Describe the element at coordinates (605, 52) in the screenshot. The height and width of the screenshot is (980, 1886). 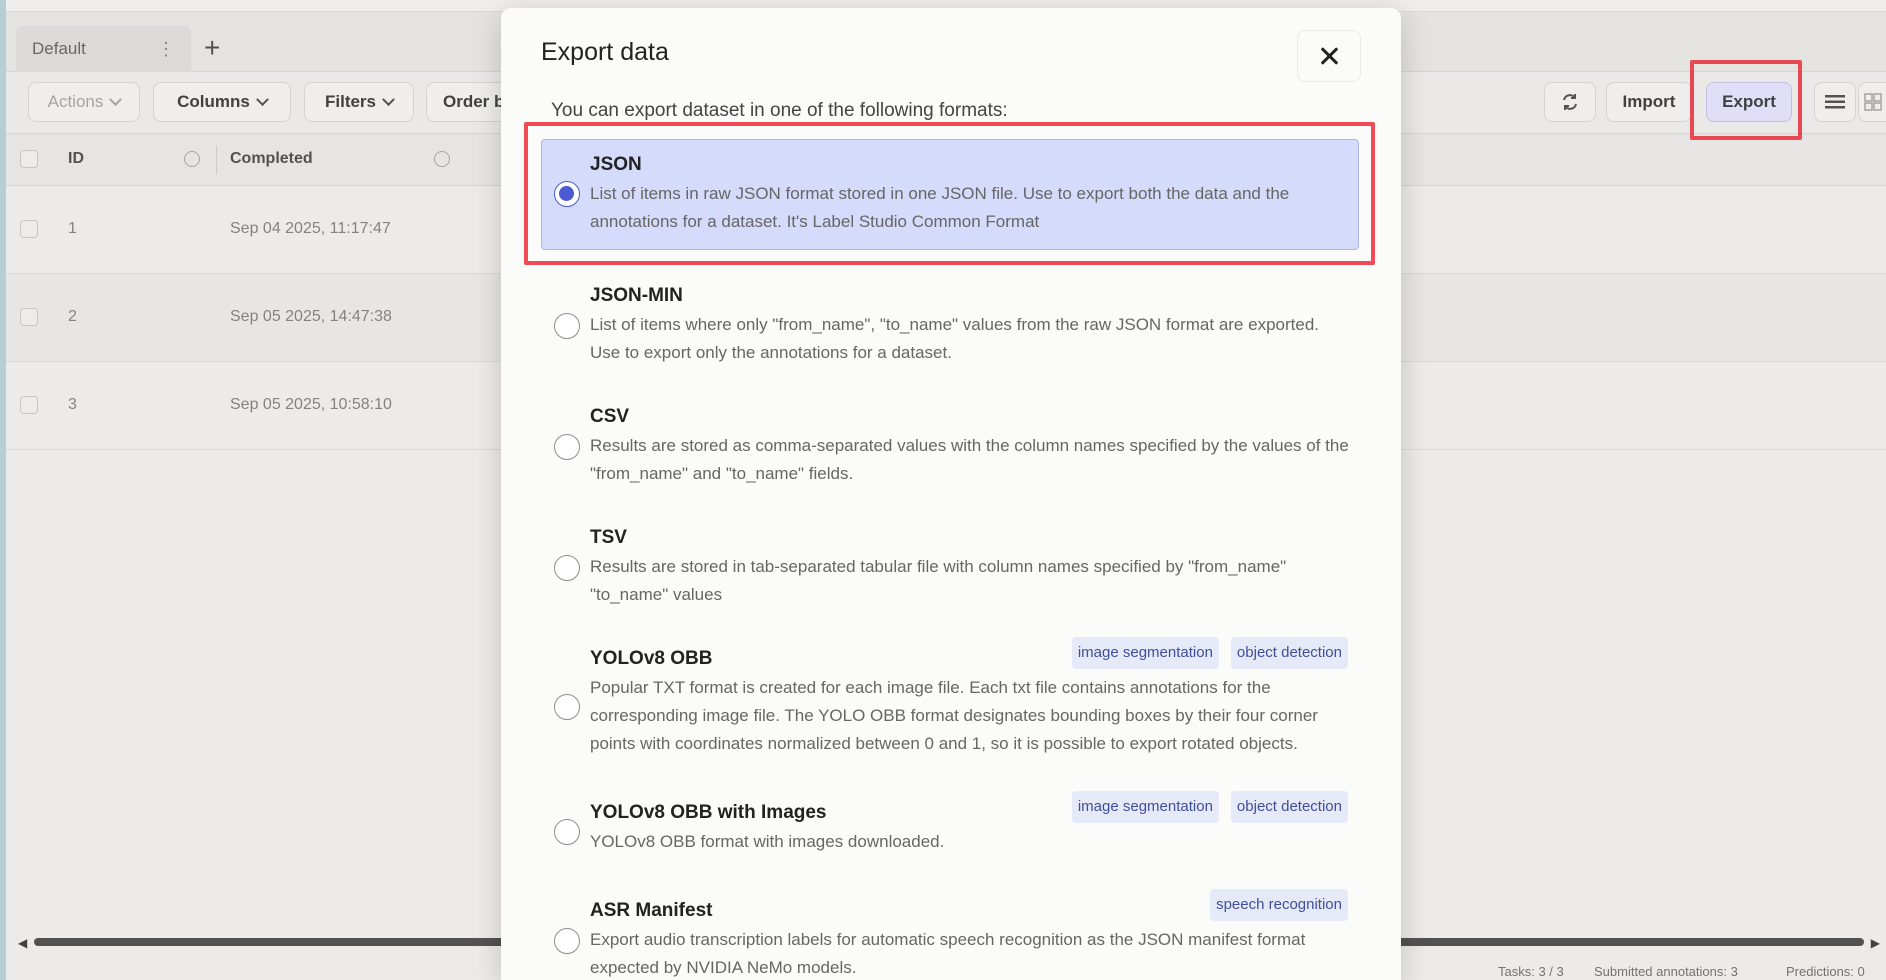
I see `modal-title: Export data` at that location.